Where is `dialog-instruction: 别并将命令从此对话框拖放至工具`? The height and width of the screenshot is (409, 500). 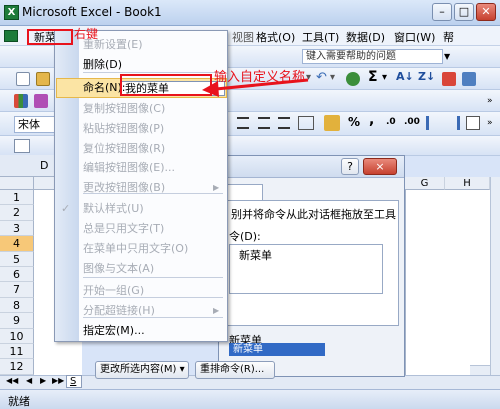
dialog-instruction: 别并将命令从此对话框拖放至工具 is located at coordinates (313, 214).